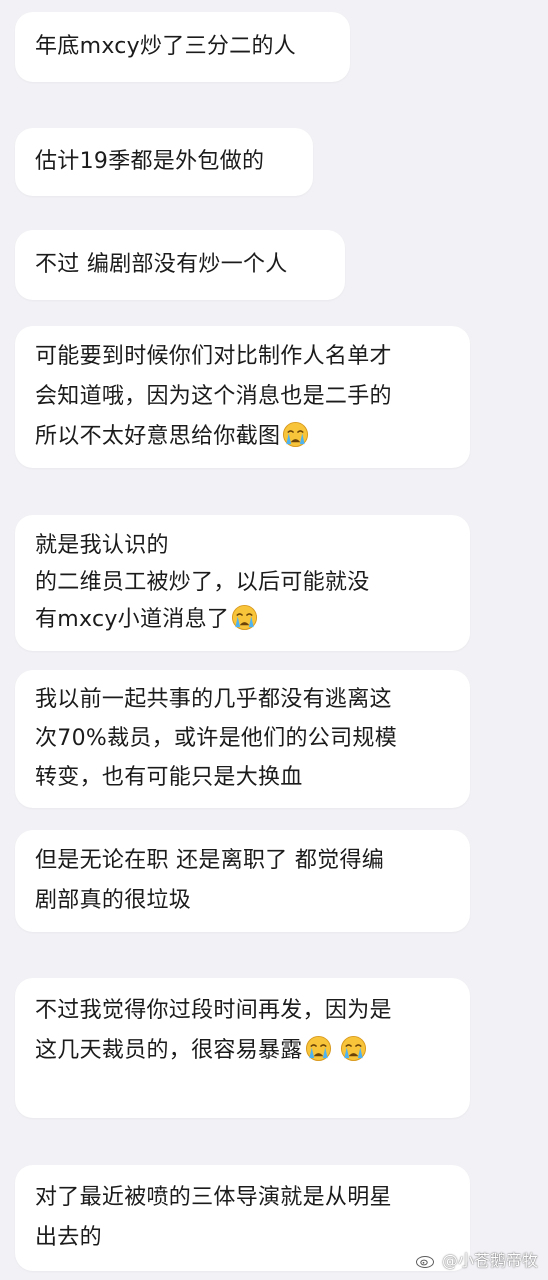 This screenshot has height=1280, width=548. What do you see at coordinates (213, 699) in the screenshot?
I see `message-line: 我以前一起共事的几乎都没有逃离这` at bounding box center [213, 699].